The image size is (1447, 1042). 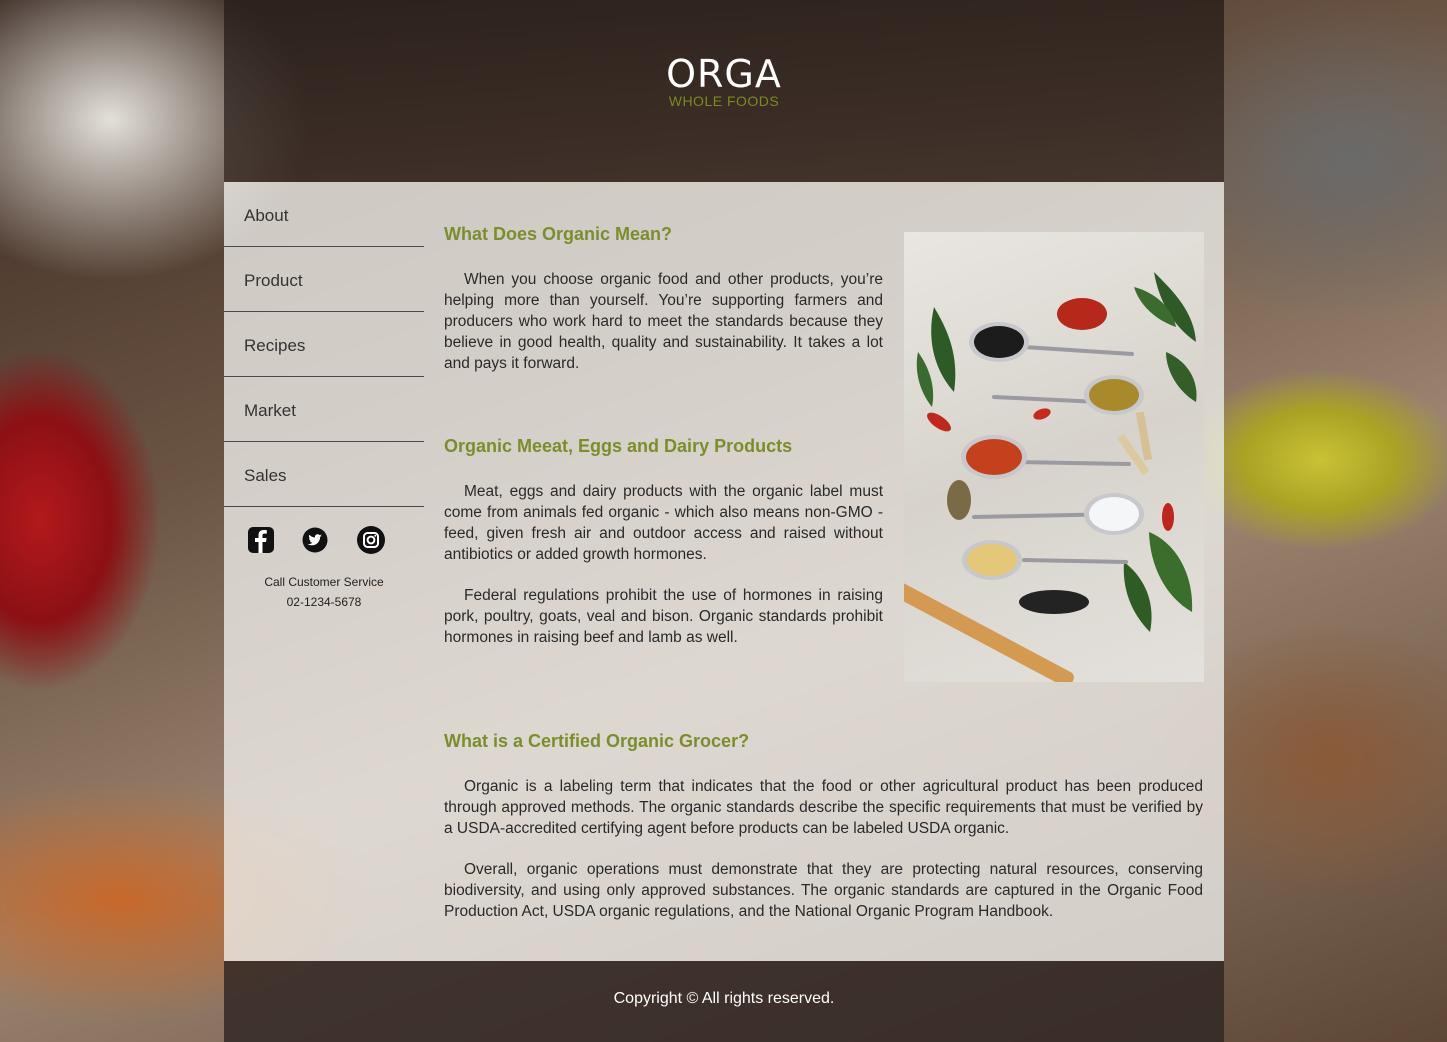 What do you see at coordinates (558, 234) in the screenshot?
I see `section-title: What Does Organic Mean?` at bounding box center [558, 234].